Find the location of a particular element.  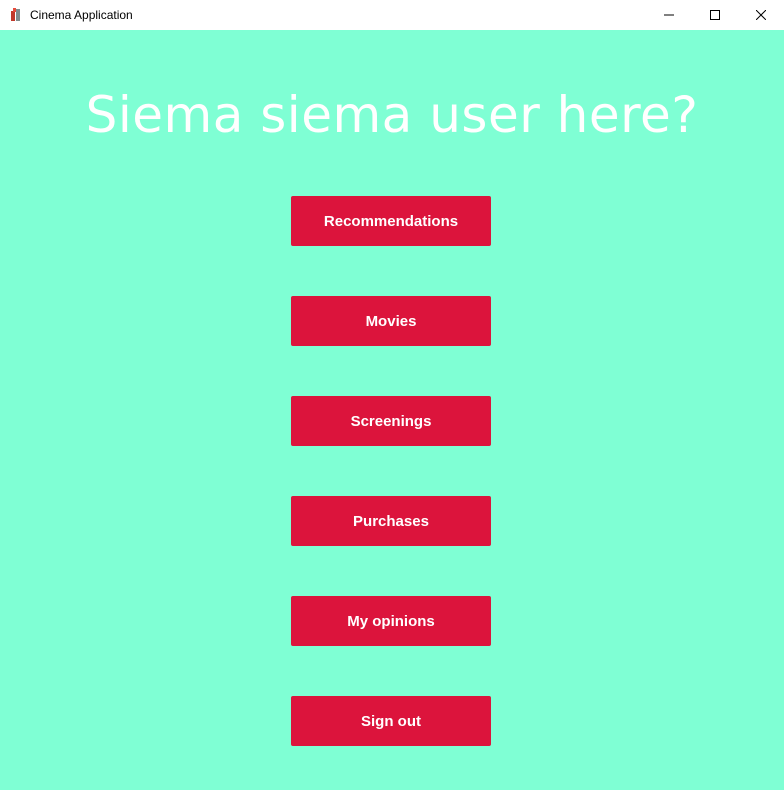

sign-out-button: Sign out is located at coordinates (391, 721).